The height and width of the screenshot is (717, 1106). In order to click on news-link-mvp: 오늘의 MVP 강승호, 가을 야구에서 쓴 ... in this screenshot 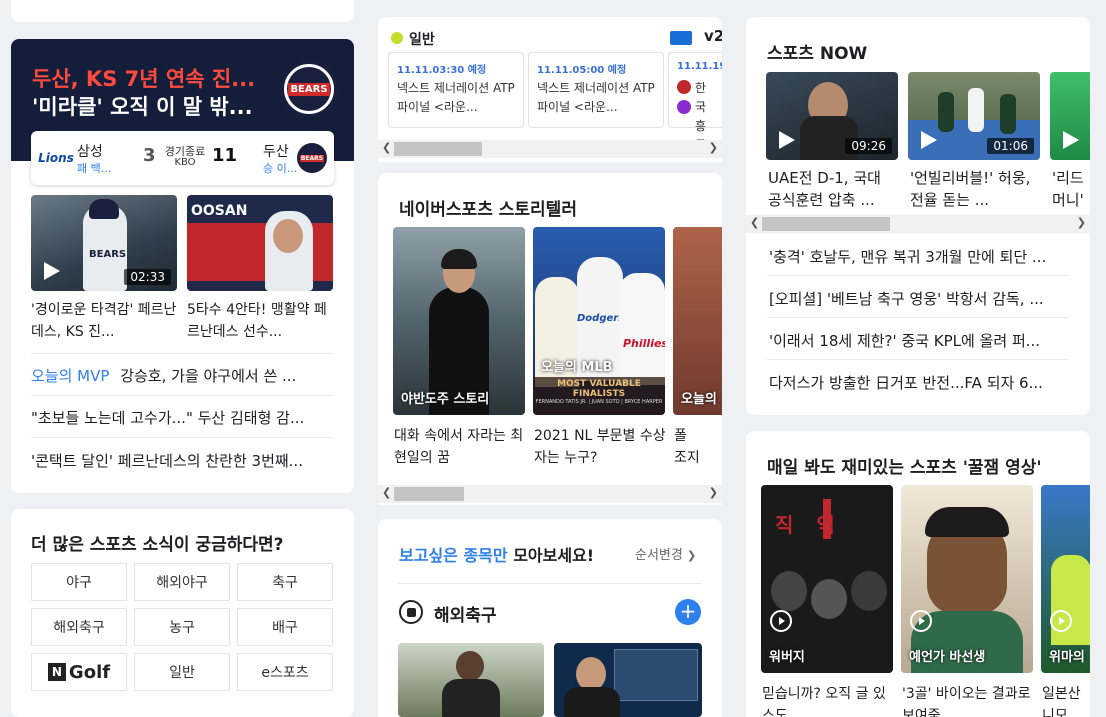, I will do `click(182, 375)`.